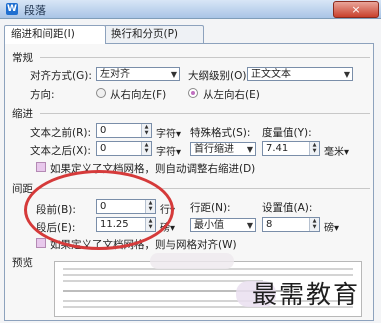 This screenshot has width=381, height=323. Describe the element at coordinates (61, 133) in the screenshot. I see `indent-before-label: 文本之前(R):` at that location.